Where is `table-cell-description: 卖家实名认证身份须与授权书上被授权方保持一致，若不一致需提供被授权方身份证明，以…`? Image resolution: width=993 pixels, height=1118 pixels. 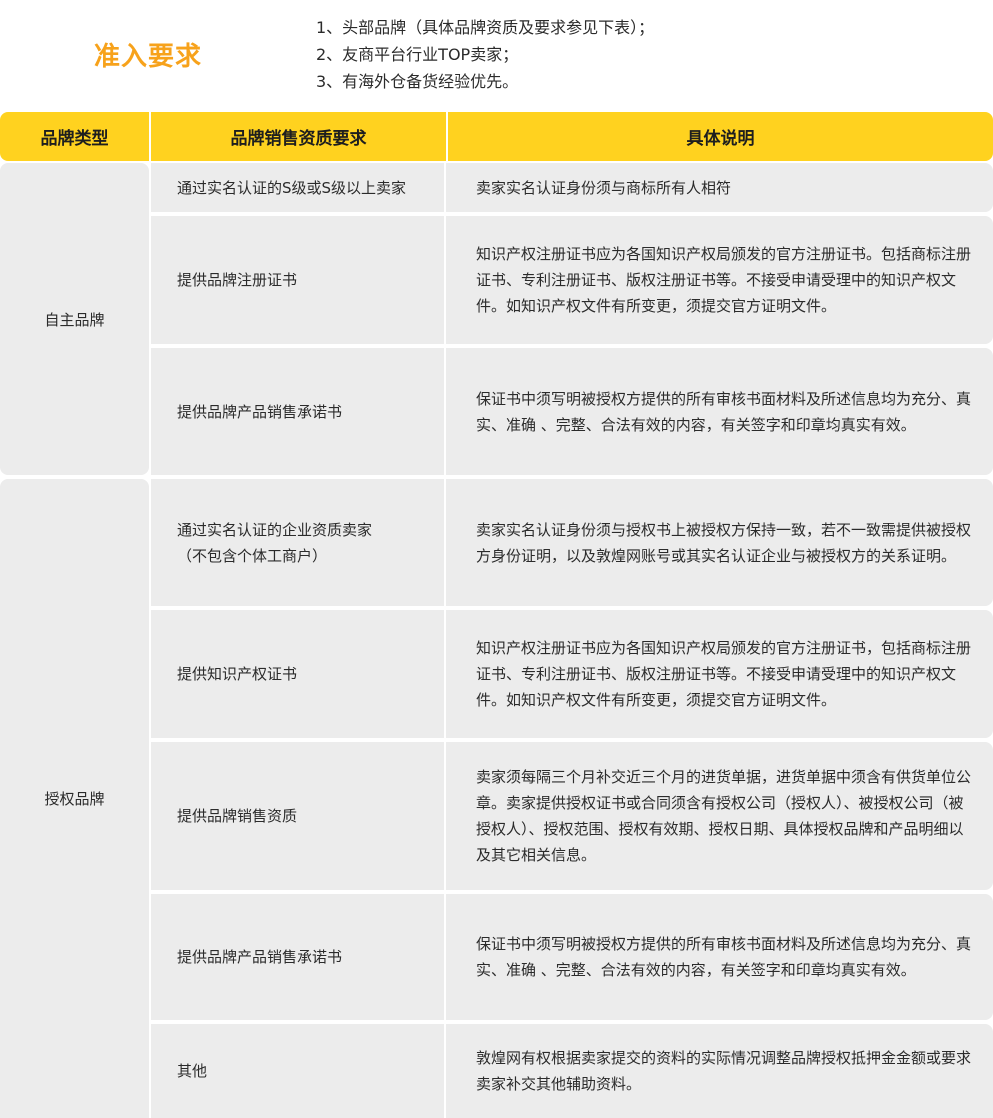
table-cell-description: 卖家实名认证身份须与授权书上被授权方保持一致，若不一致需提供被授权方身份证明，以… is located at coordinates (719, 542).